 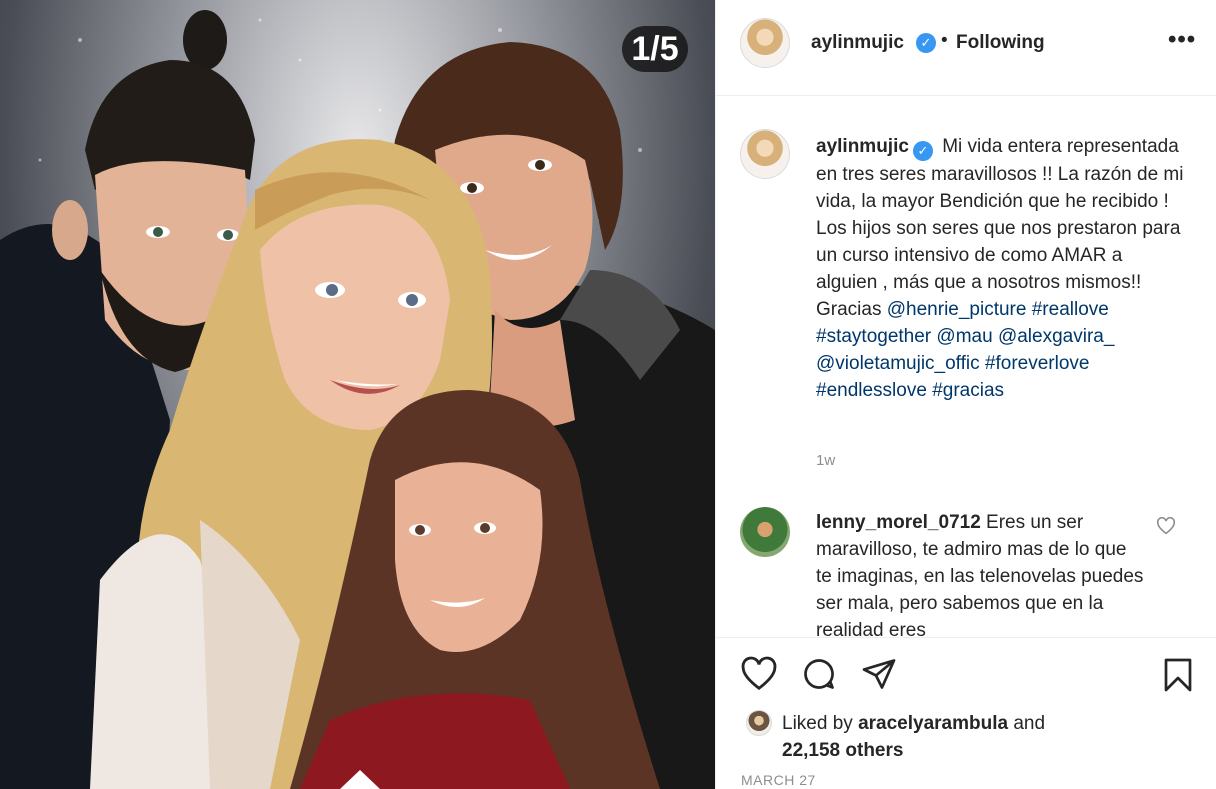 I want to click on liked-by-avatar, so click(x=759, y=723).